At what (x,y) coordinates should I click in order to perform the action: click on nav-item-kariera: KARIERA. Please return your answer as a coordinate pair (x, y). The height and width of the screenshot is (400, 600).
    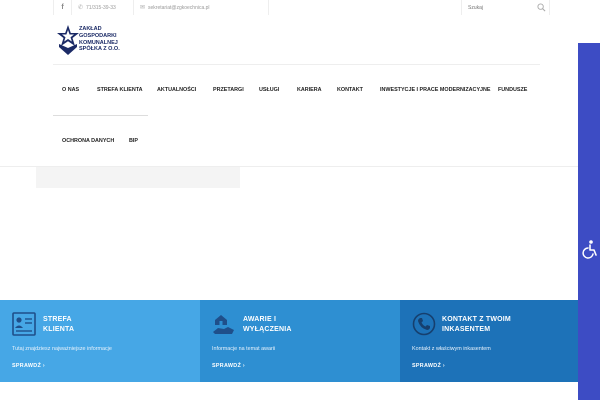
    Looking at the image, I should click on (309, 90).